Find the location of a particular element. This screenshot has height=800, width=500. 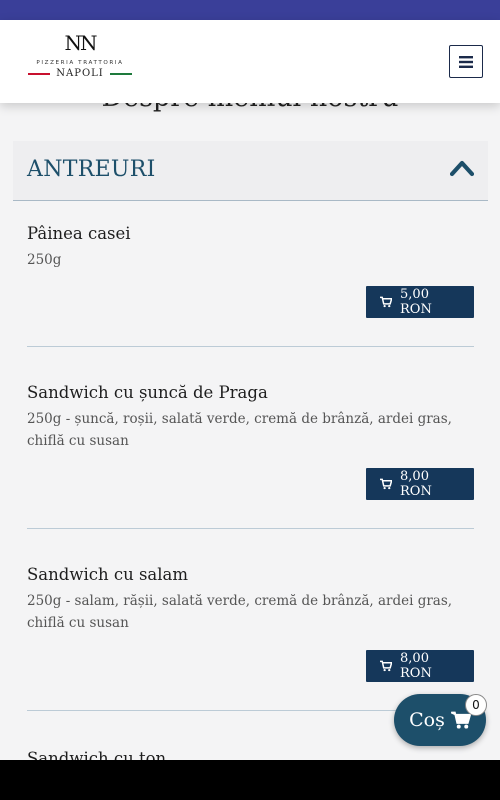

menu-item-name: Sandwich cu șuncă de Praga is located at coordinates (147, 392).